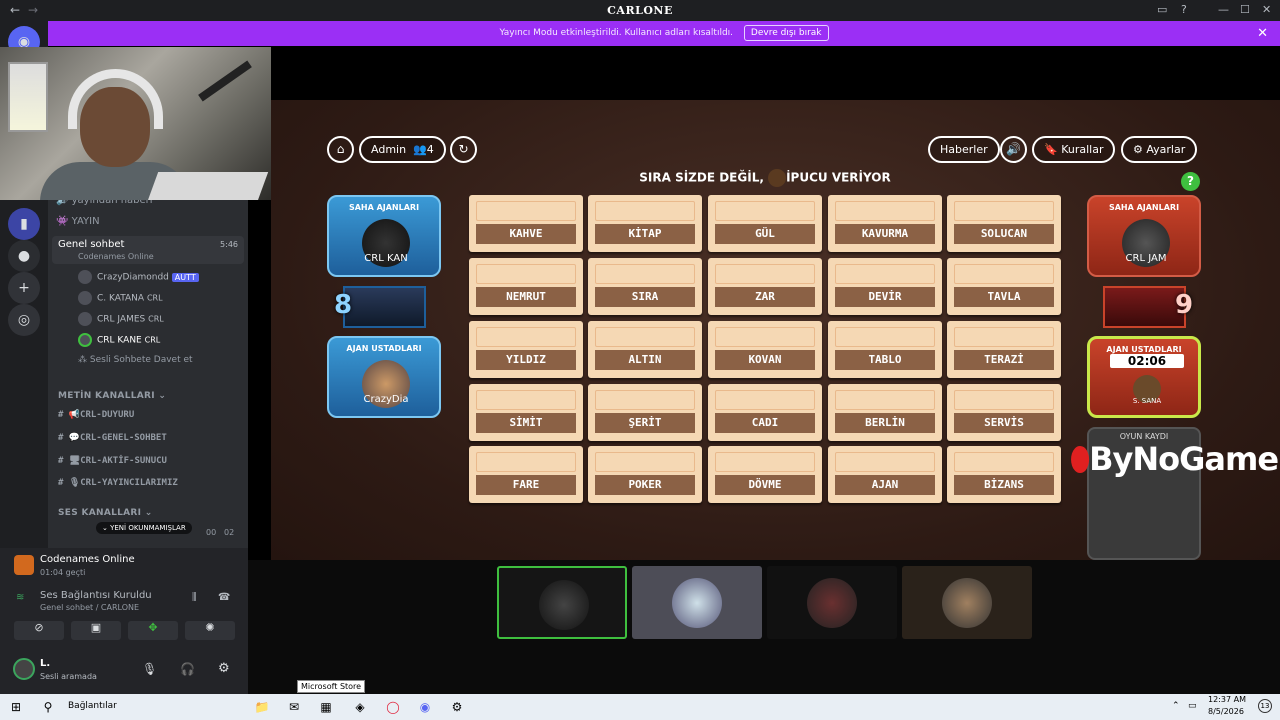 Image resolution: width=1280 pixels, height=720 pixels. What do you see at coordinates (112, 461) in the screenshot?
I see `text-channel: # 🖥CRL-AKTİF-SUNUCU` at bounding box center [112, 461].